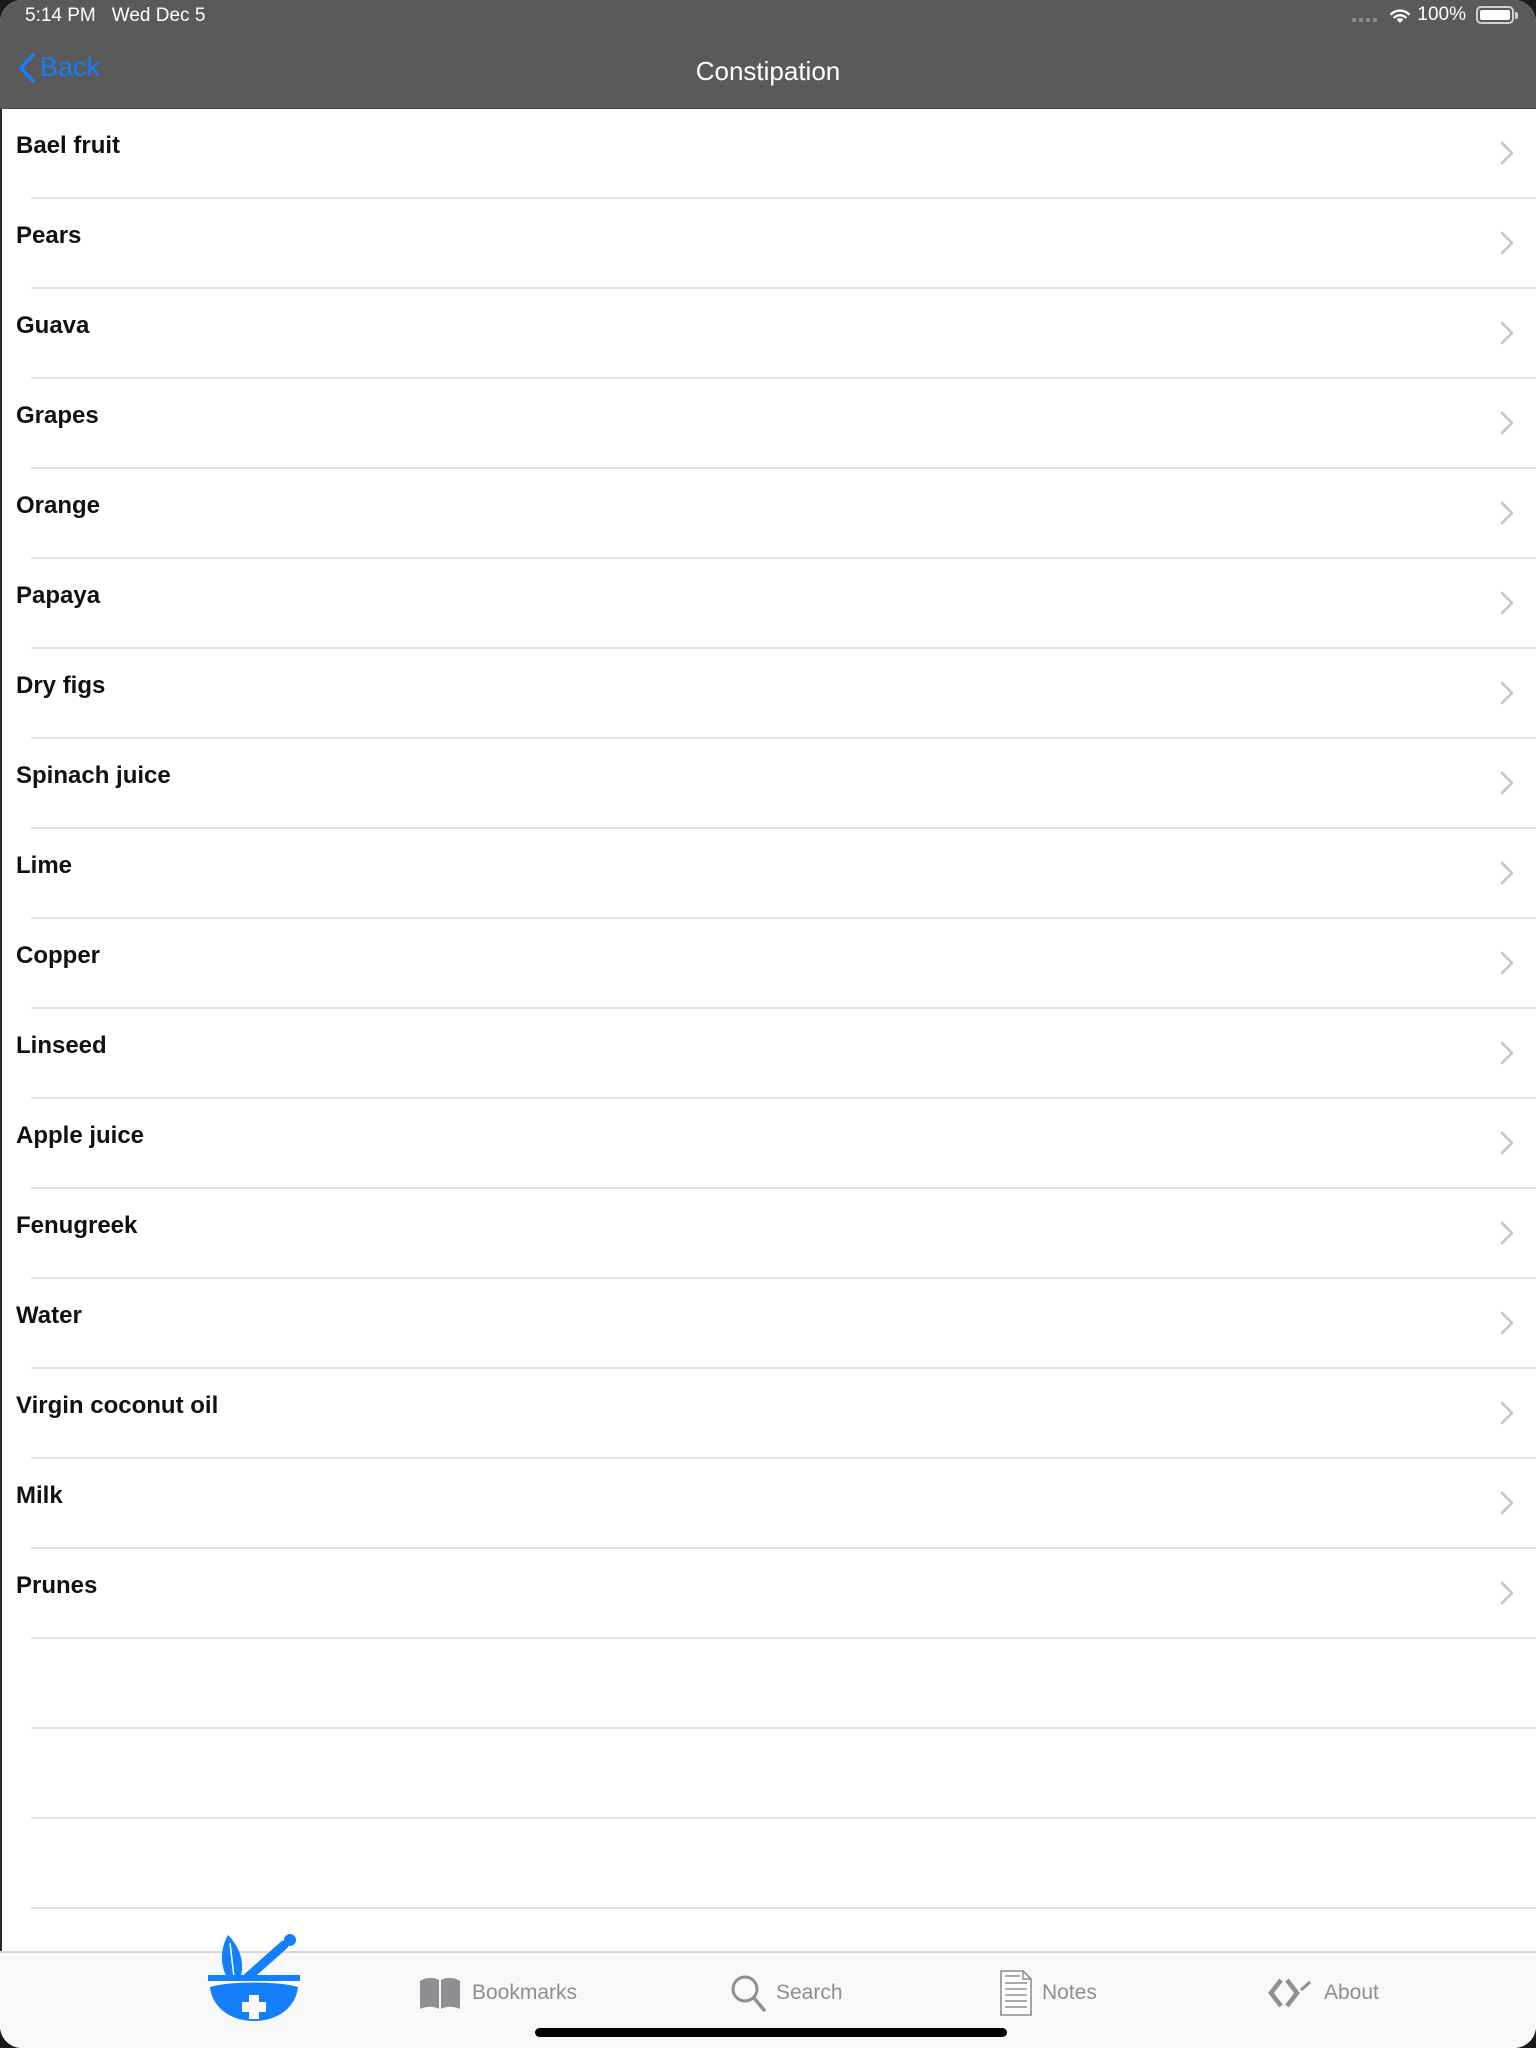 The height and width of the screenshot is (2048, 1536). What do you see at coordinates (80, 1135) in the screenshot?
I see `list-item-label: Apple juice` at bounding box center [80, 1135].